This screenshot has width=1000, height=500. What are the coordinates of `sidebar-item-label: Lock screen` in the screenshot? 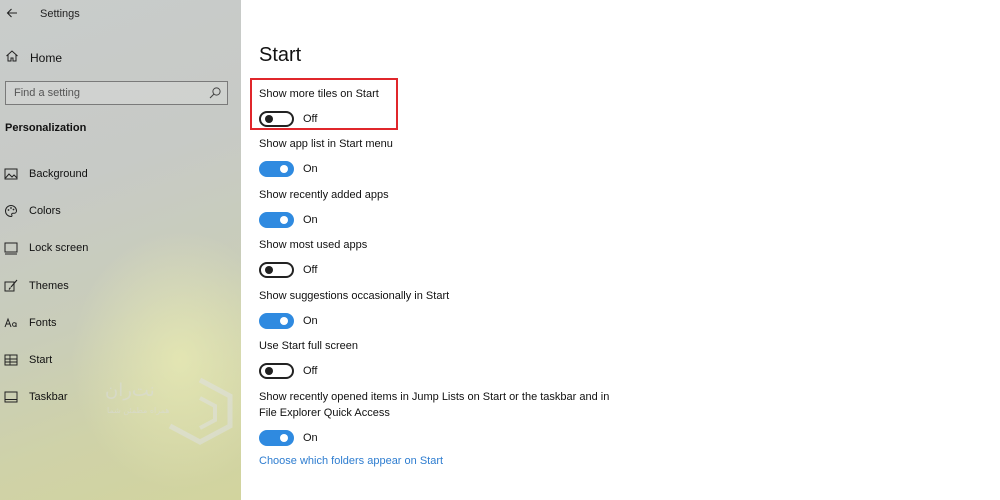 It's located at (59, 248).